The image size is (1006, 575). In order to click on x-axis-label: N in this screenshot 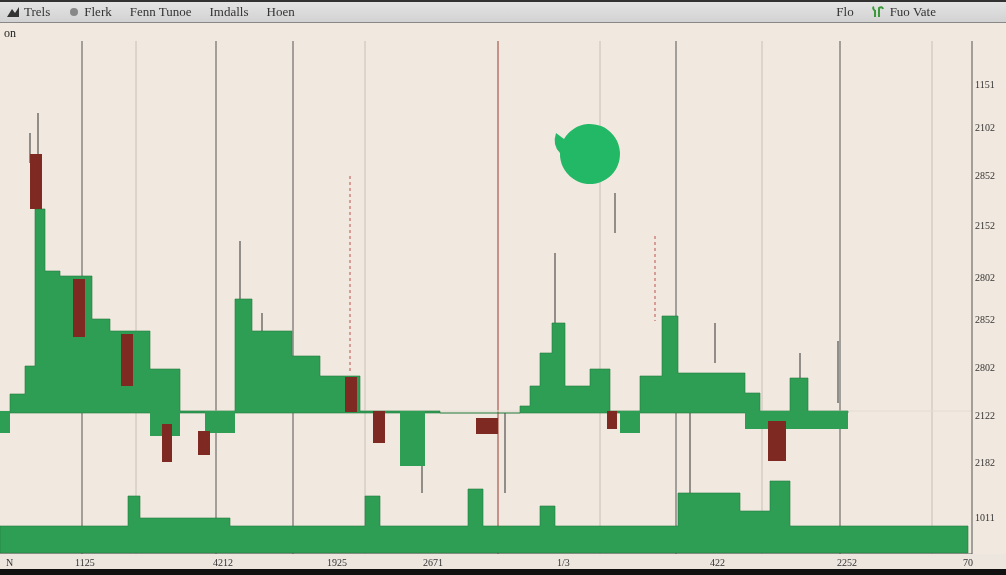, I will do `click(10, 562)`.